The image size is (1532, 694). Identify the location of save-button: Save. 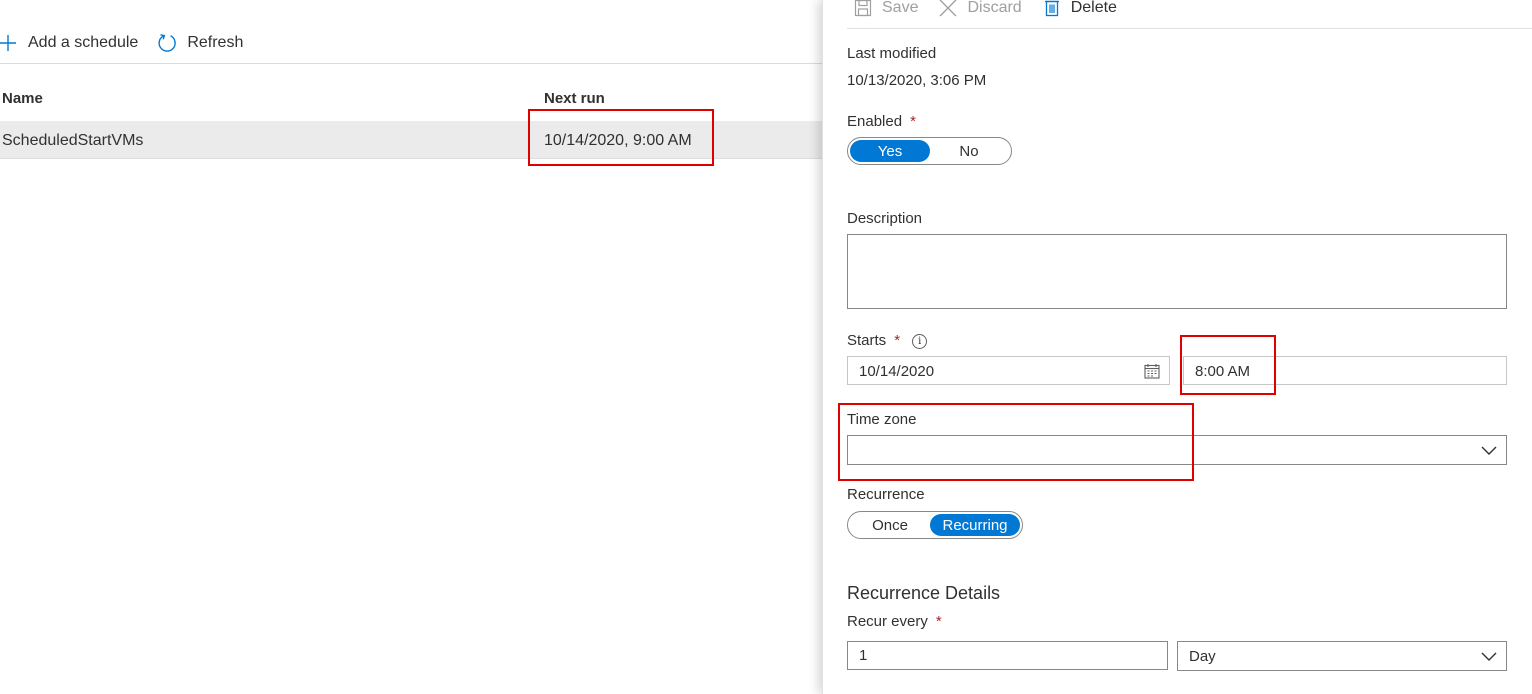
(885, 9).